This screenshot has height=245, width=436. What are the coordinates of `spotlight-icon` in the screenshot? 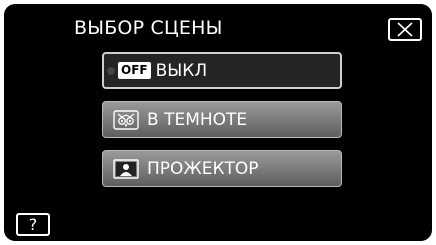 It's located at (126, 168).